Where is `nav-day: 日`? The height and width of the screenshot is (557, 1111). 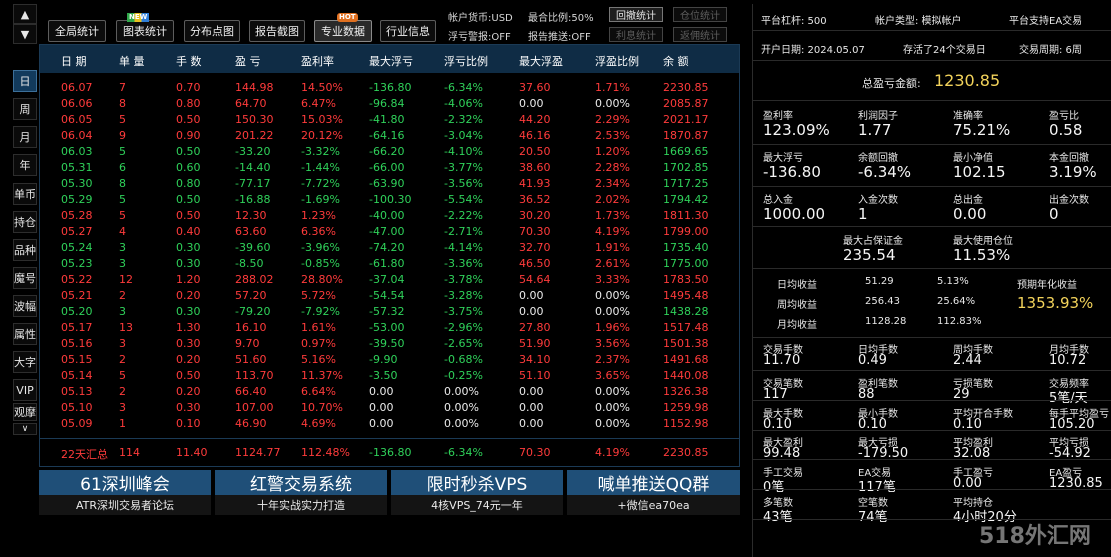
nav-day: 日 is located at coordinates (25, 81).